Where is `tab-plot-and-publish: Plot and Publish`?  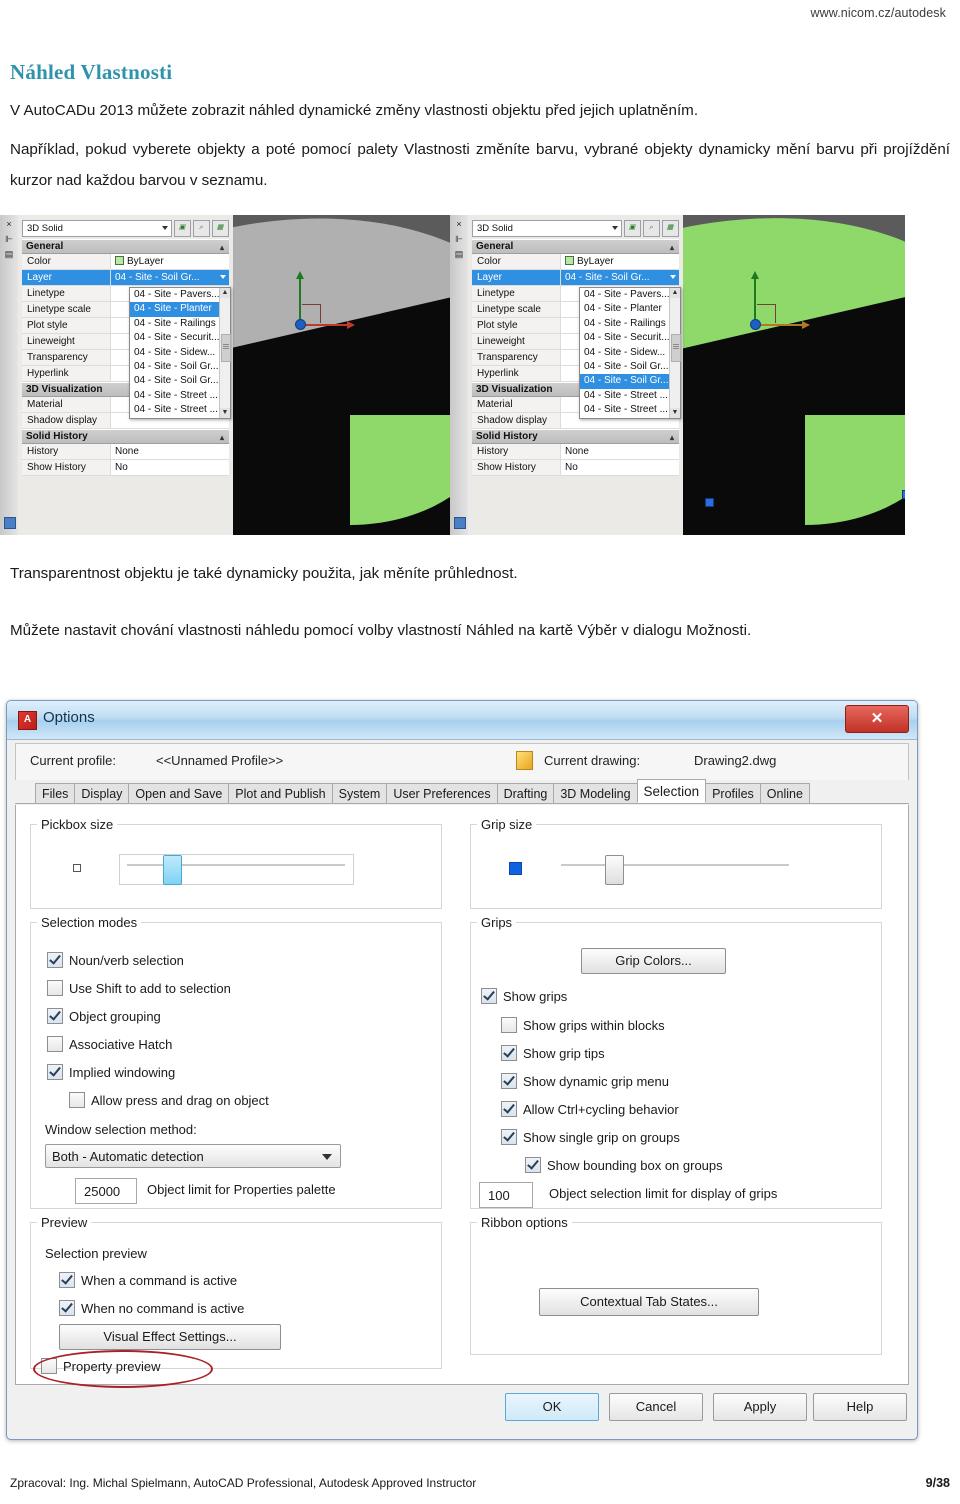
tab-plot-and-publish: Plot and Publish is located at coordinates (280, 793).